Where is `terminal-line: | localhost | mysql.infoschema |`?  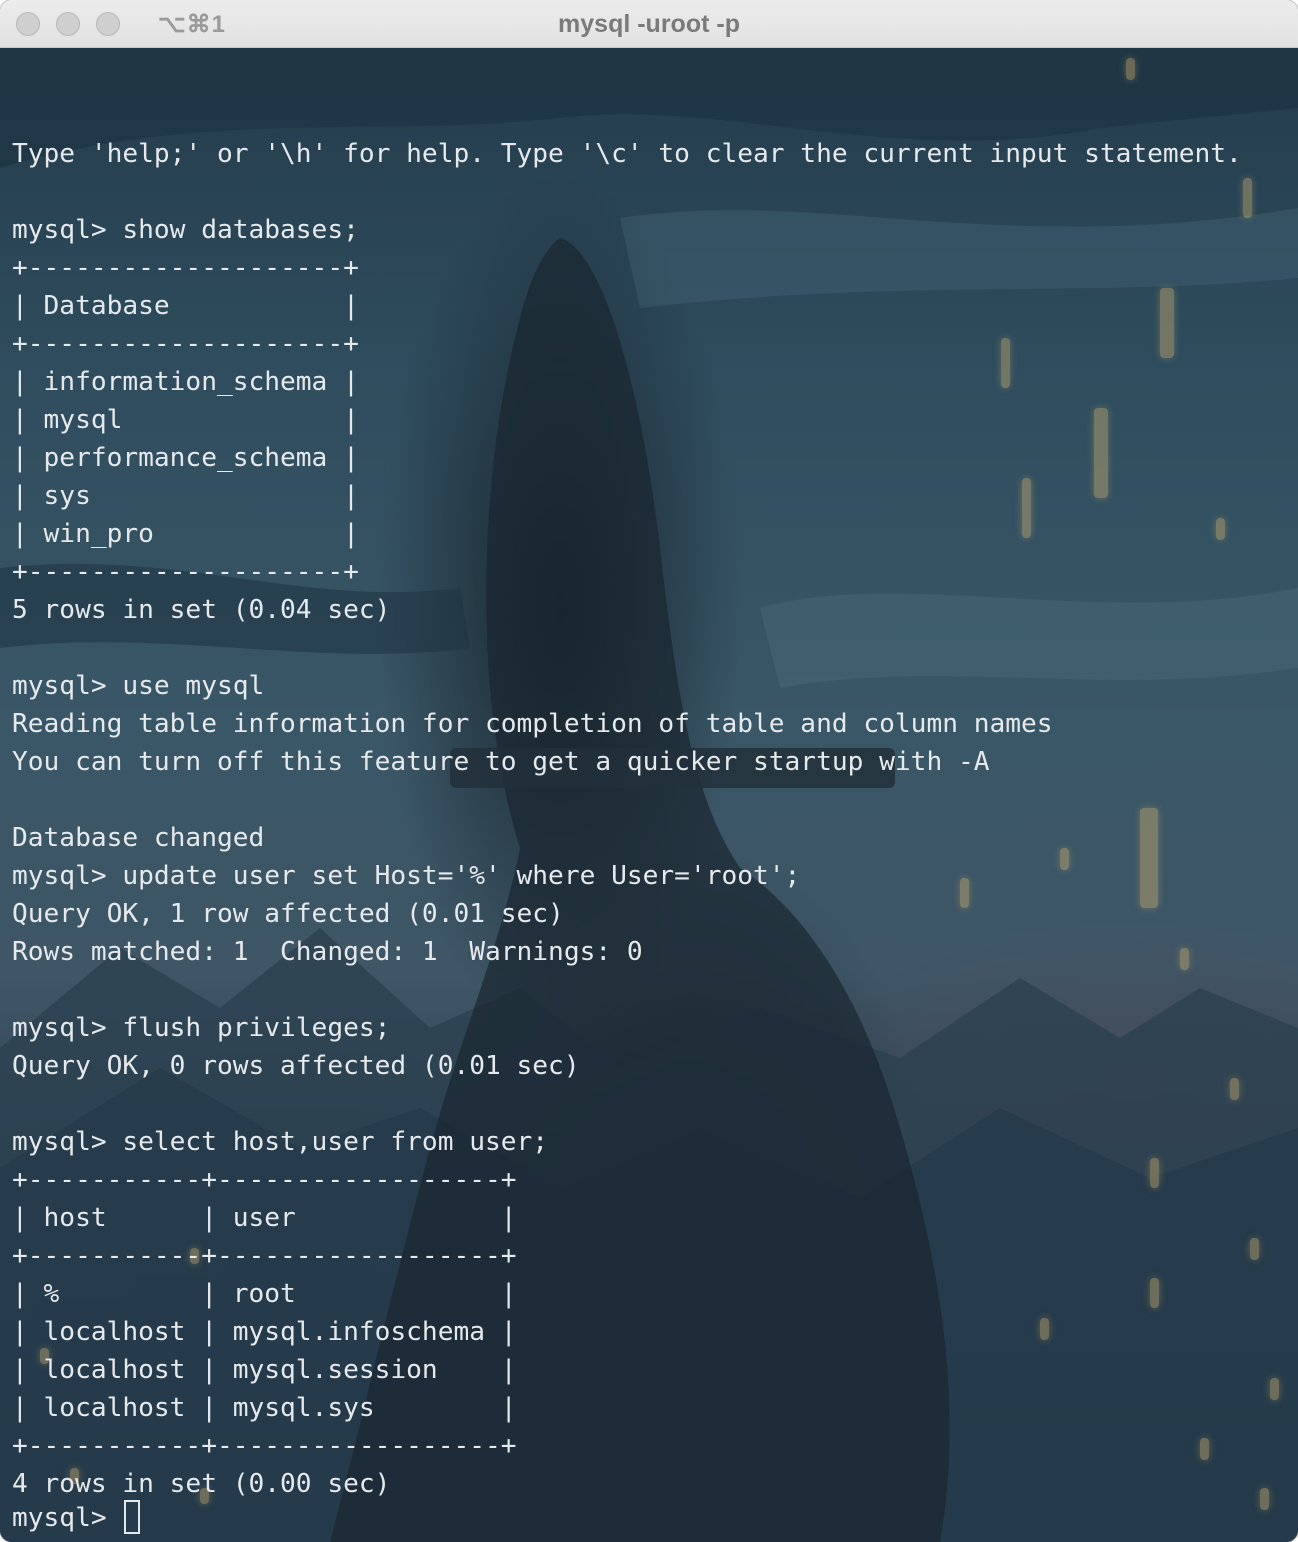
terminal-line: | localhost | mysql.infoschema | is located at coordinates (264, 1332).